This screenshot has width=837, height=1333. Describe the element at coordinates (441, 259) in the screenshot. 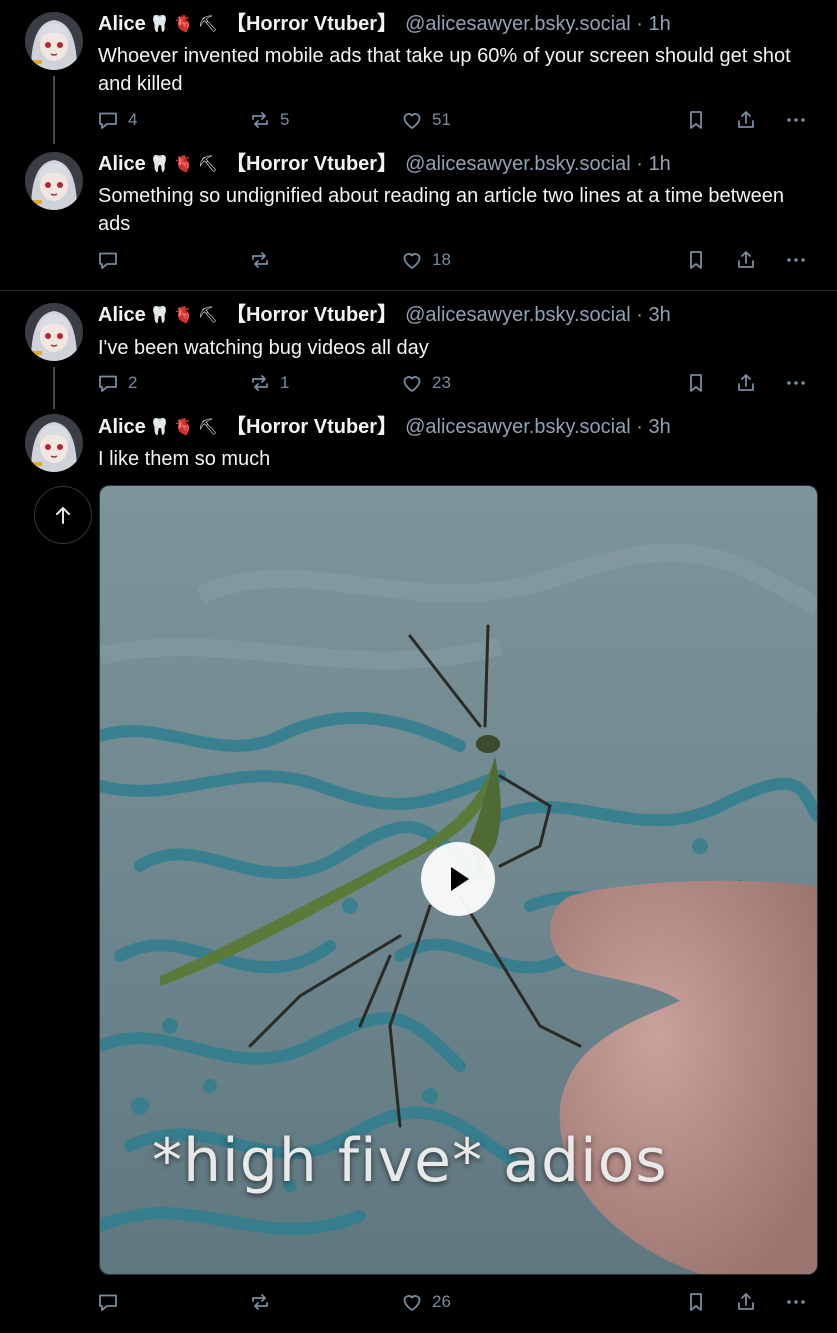

I see `like-count: 18` at that location.